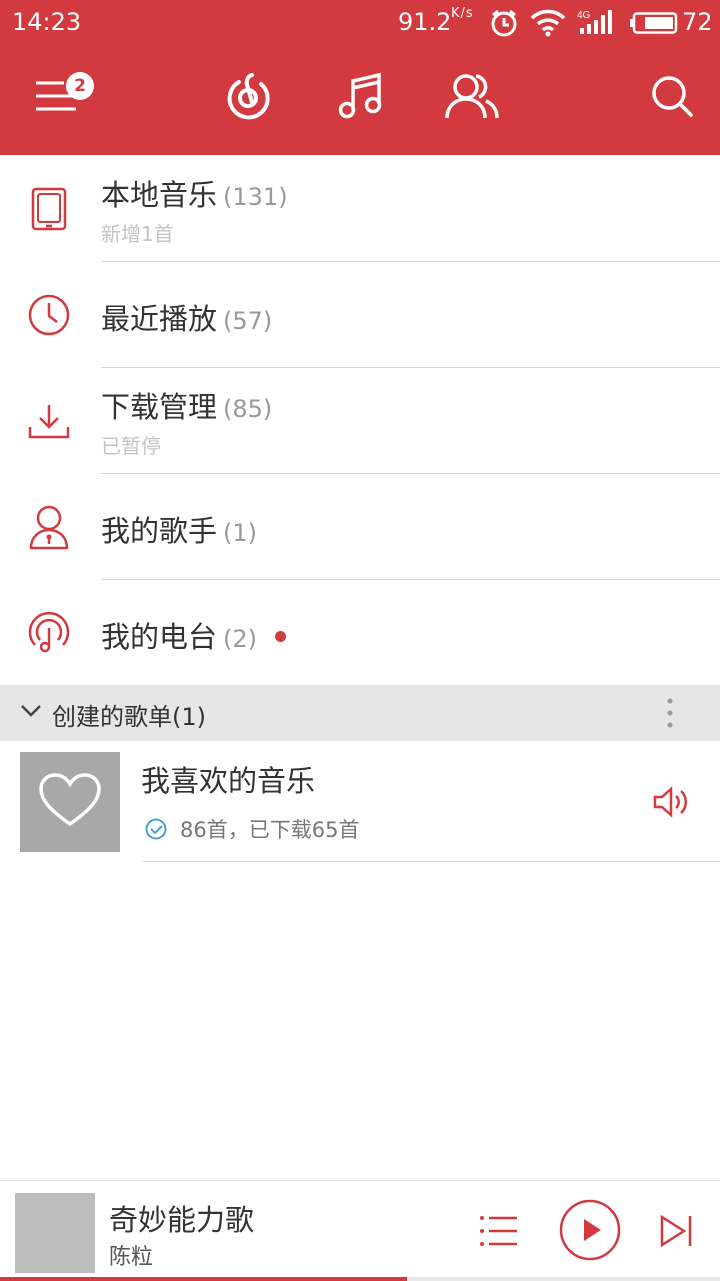 The width and height of the screenshot is (720, 1281). I want to click on play-icon, so click(590, 1232).